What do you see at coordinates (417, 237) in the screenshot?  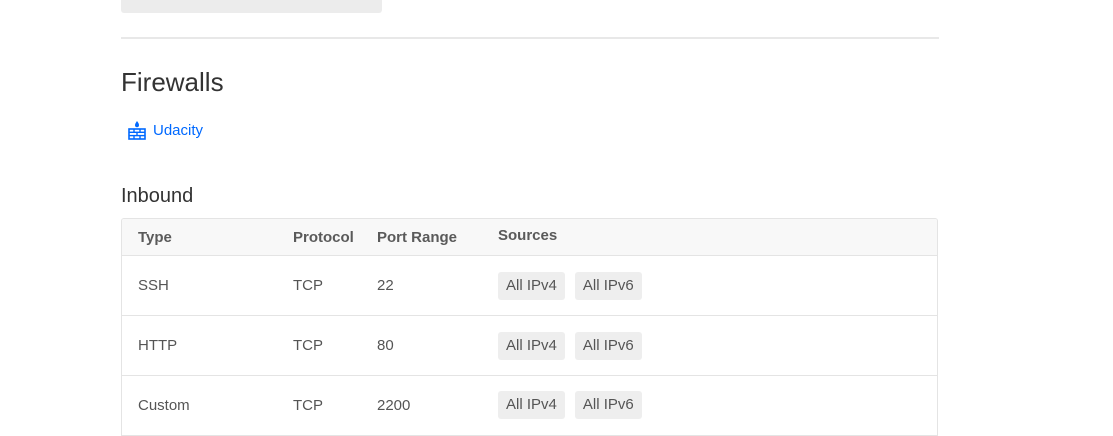 I see `column-header-port-range: Port Range` at bounding box center [417, 237].